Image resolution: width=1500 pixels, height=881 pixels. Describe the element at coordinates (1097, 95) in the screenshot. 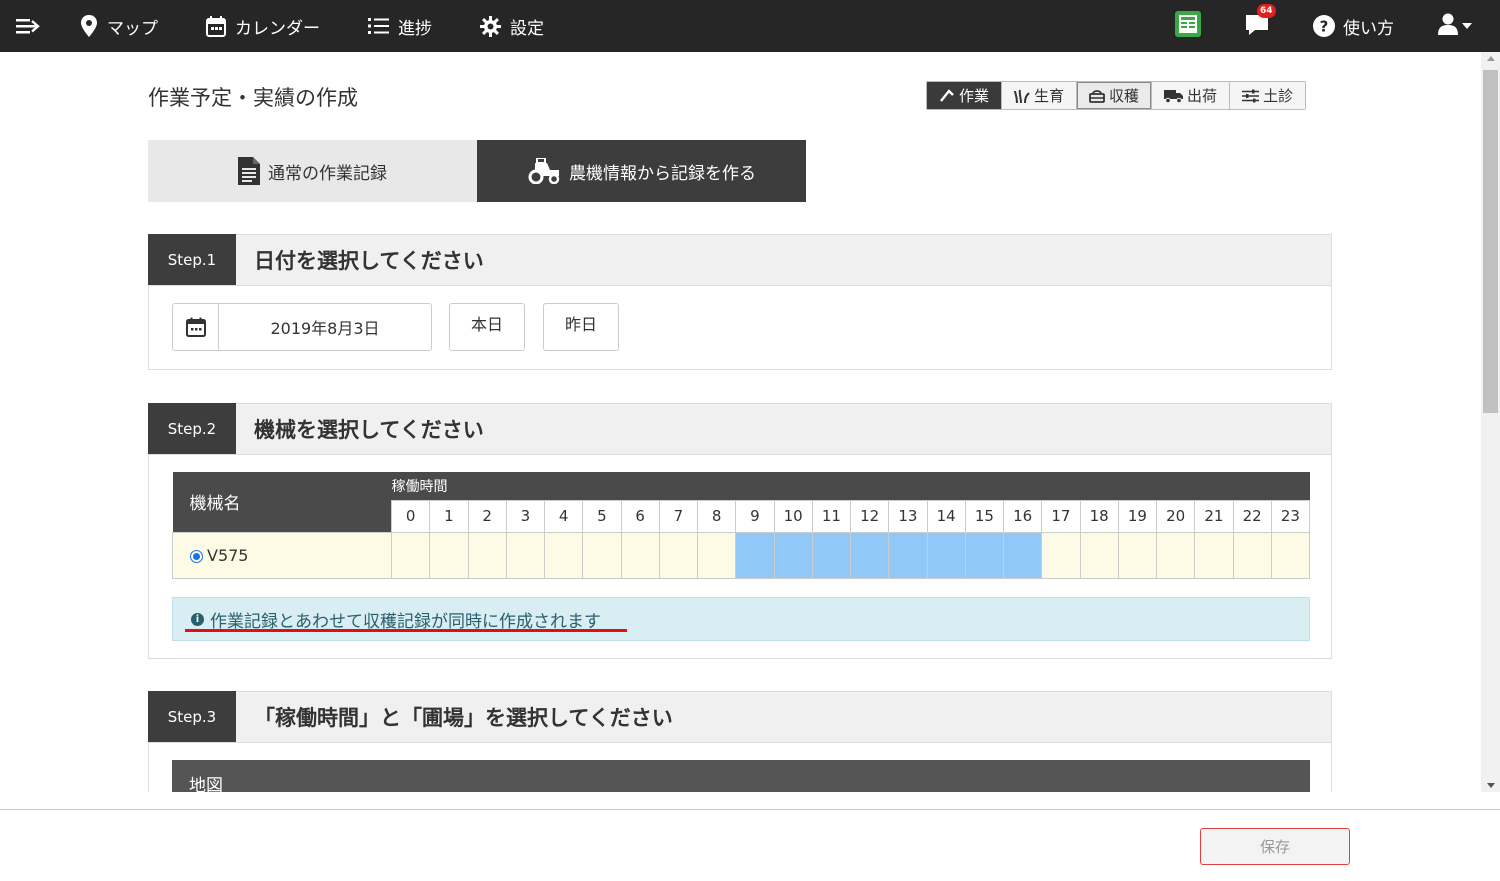

I see `basket-icon` at that location.